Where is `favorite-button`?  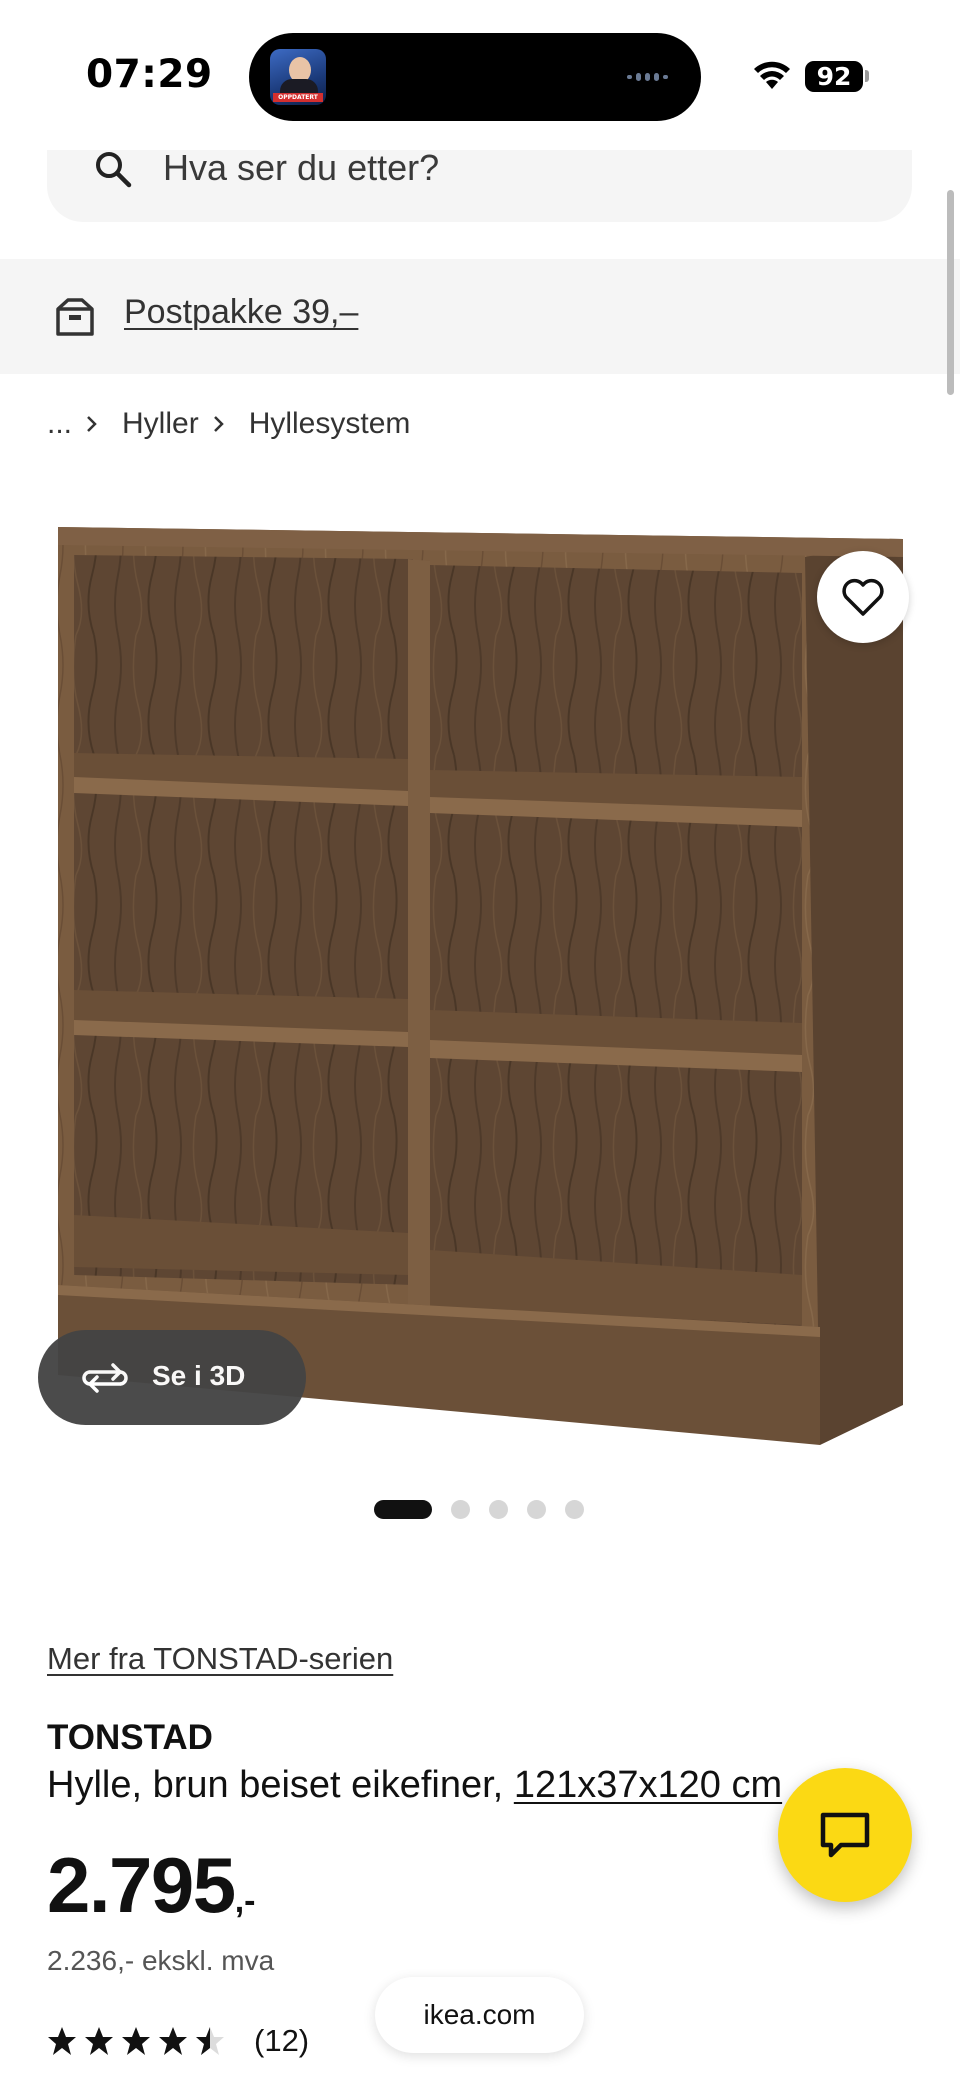
favorite-button is located at coordinates (863, 597).